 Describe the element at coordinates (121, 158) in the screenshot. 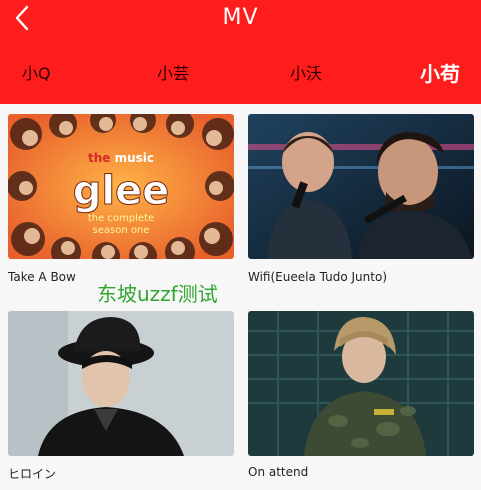

I see `svg-text: the music` at that location.